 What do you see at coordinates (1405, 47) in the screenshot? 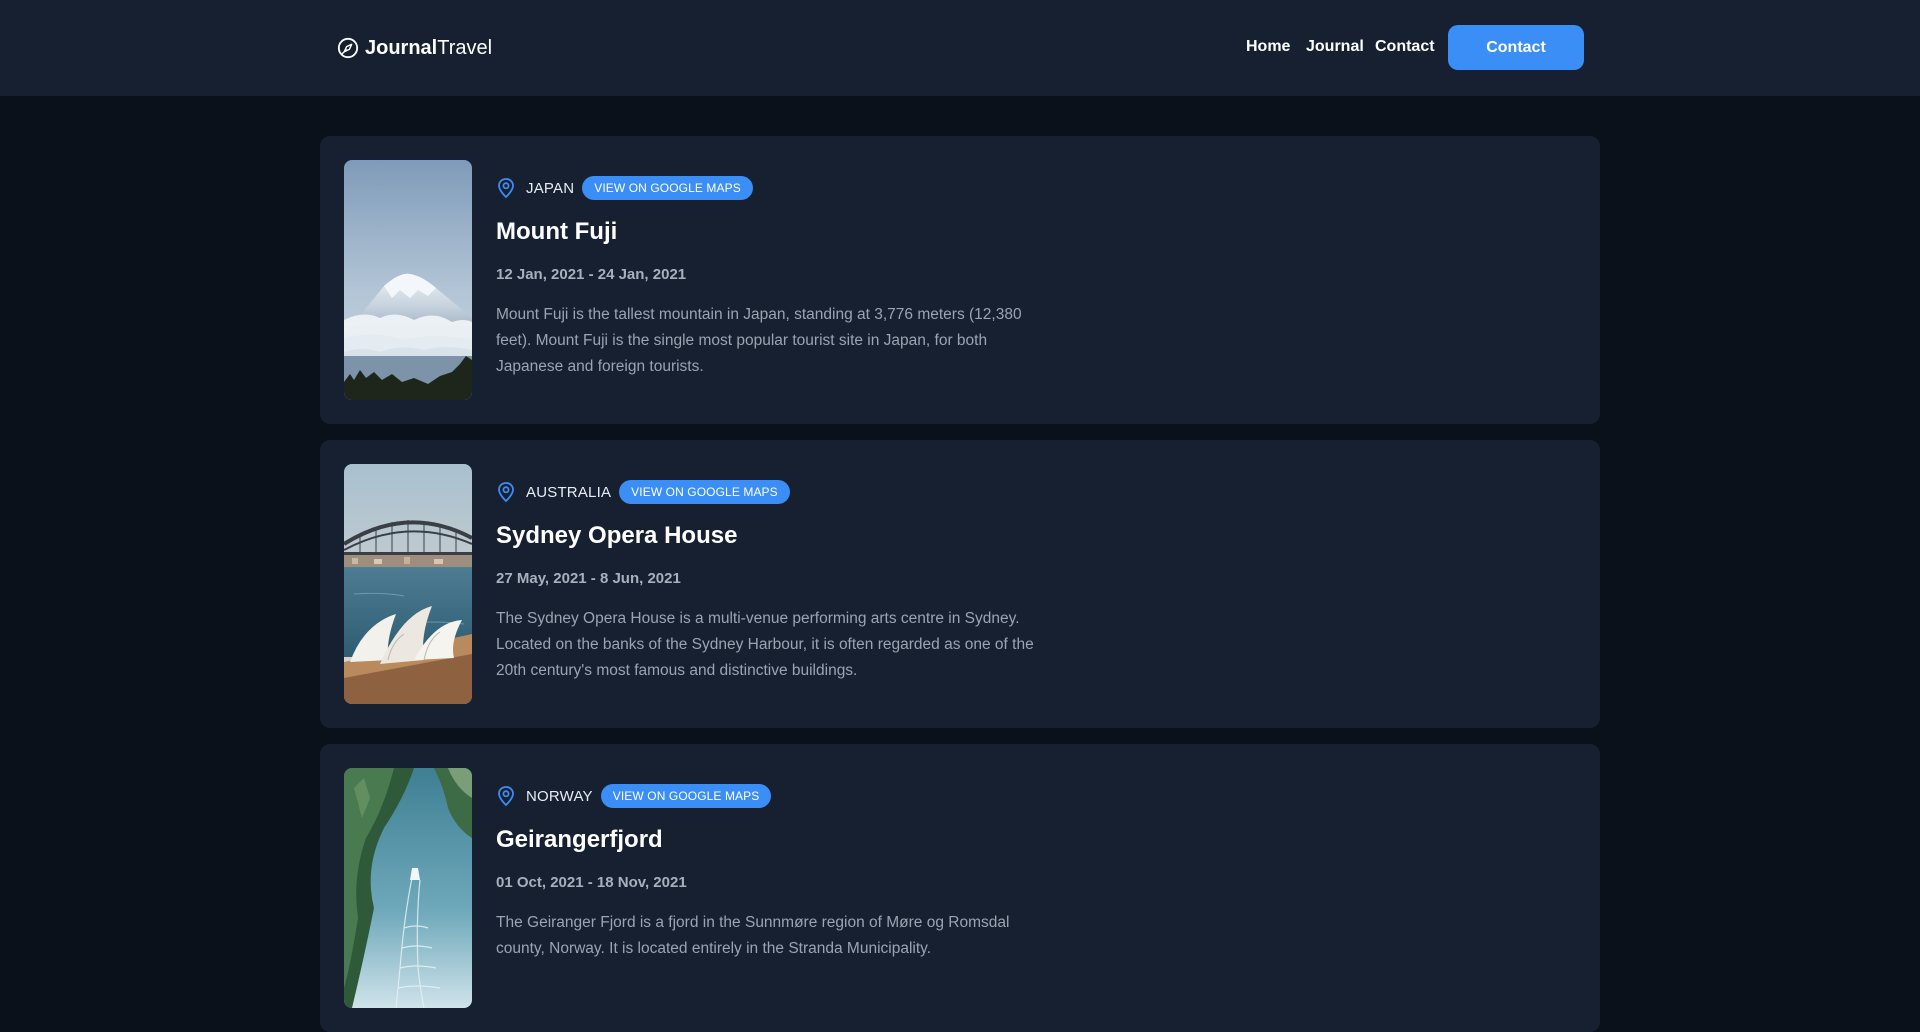
I see `nav-link-contact: Contact` at bounding box center [1405, 47].